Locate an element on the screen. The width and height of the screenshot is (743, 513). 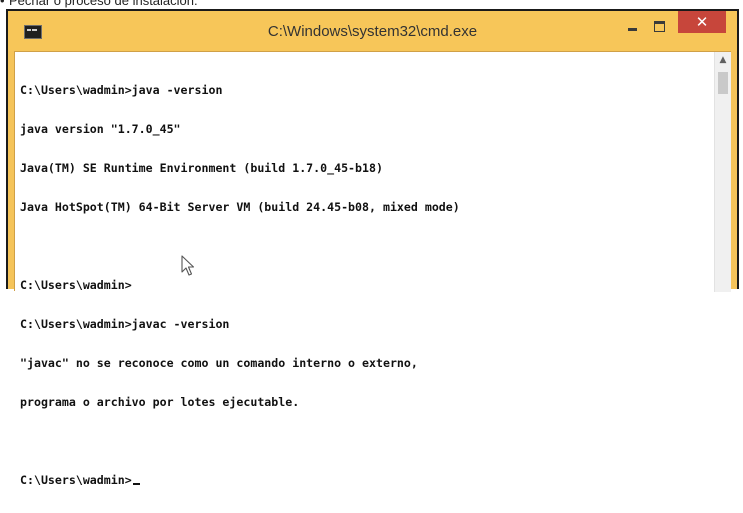
console-line: programa o archivo por lotes ejecutable. is located at coordinates (160, 402).